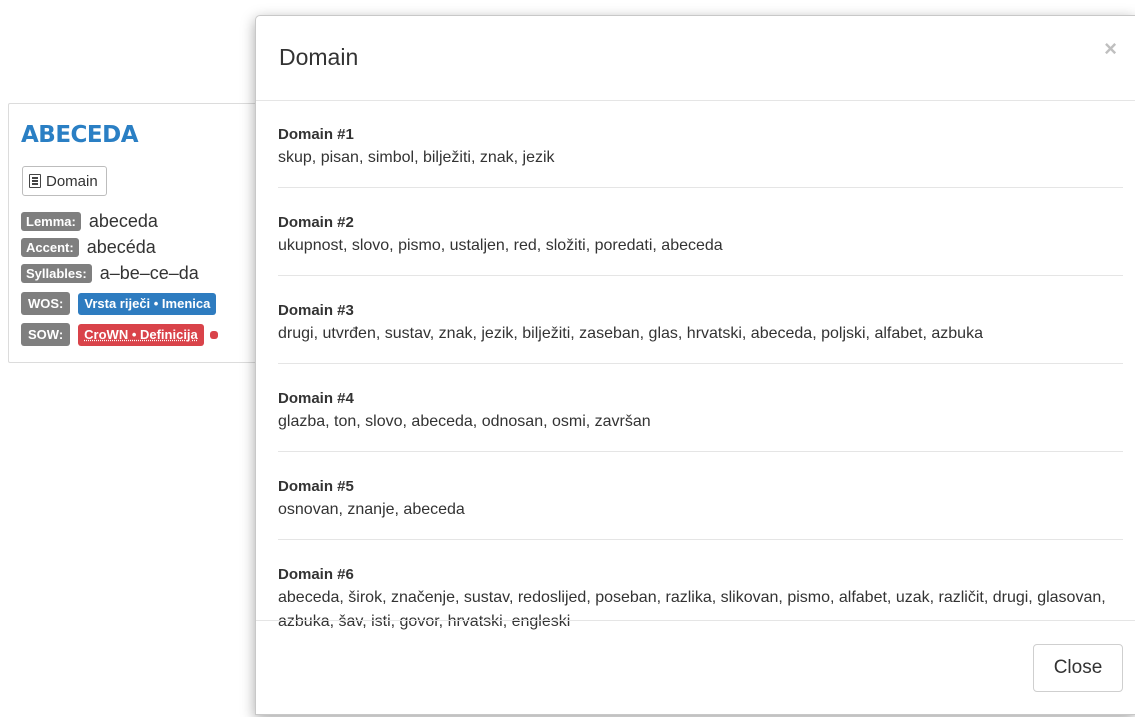 The height and width of the screenshot is (717, 1135). Describe the element at coordinates (316, 486) in the screenshot. I see `domain-title: Domain #5` at that location.